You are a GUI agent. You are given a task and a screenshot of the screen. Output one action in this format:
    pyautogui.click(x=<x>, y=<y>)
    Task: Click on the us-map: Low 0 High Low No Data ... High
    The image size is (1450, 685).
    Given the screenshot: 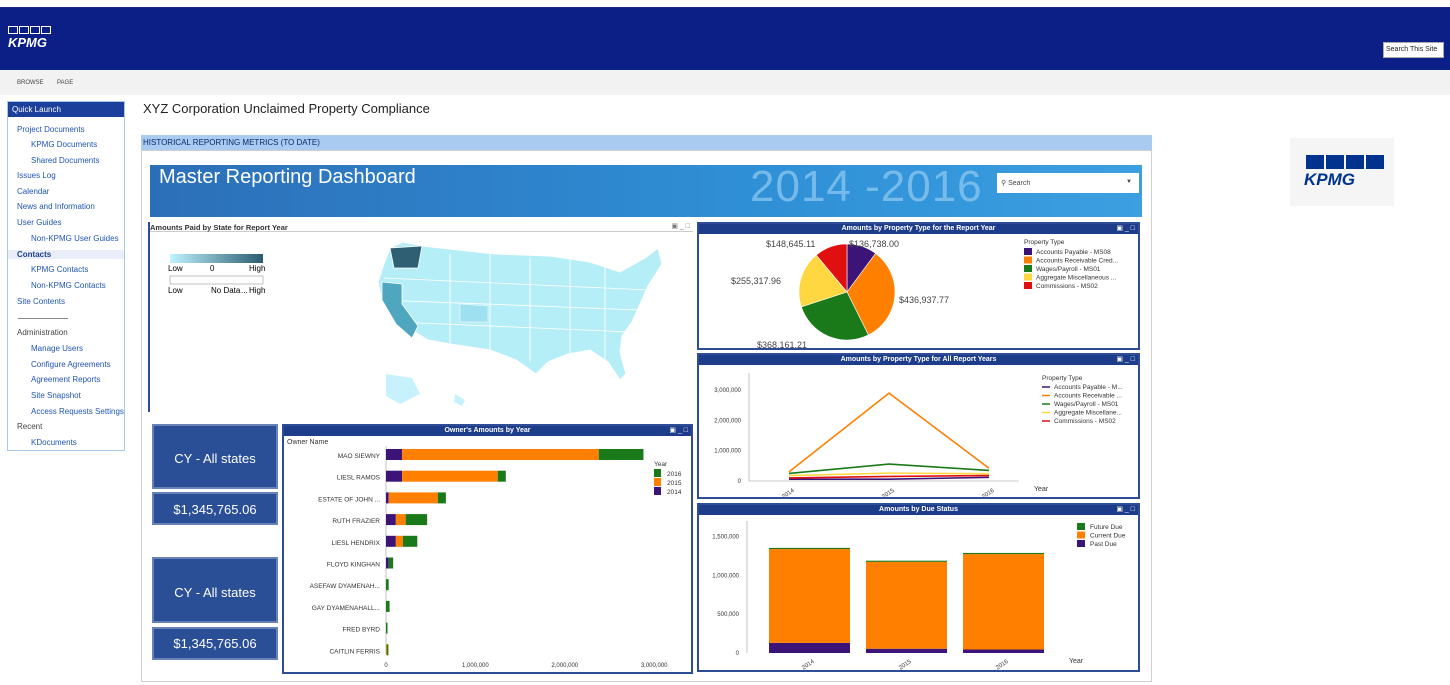 What is the action you would take?
    pyautogui.click(x=421, y=323)
    